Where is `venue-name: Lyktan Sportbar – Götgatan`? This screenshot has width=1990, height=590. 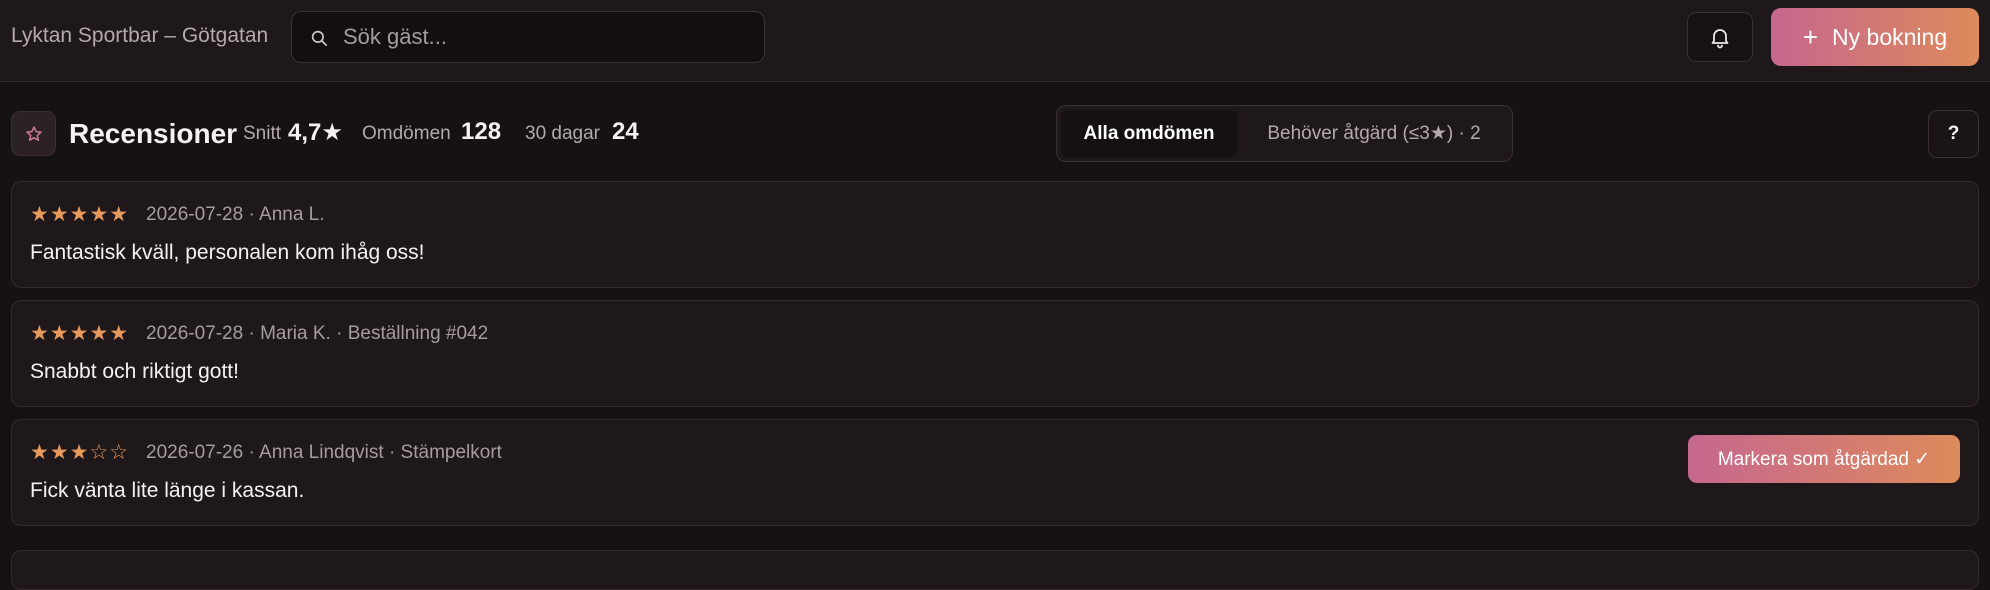 venue-name: Lyktan Sportbar – Götgatan is located at coordinates (140, 35).